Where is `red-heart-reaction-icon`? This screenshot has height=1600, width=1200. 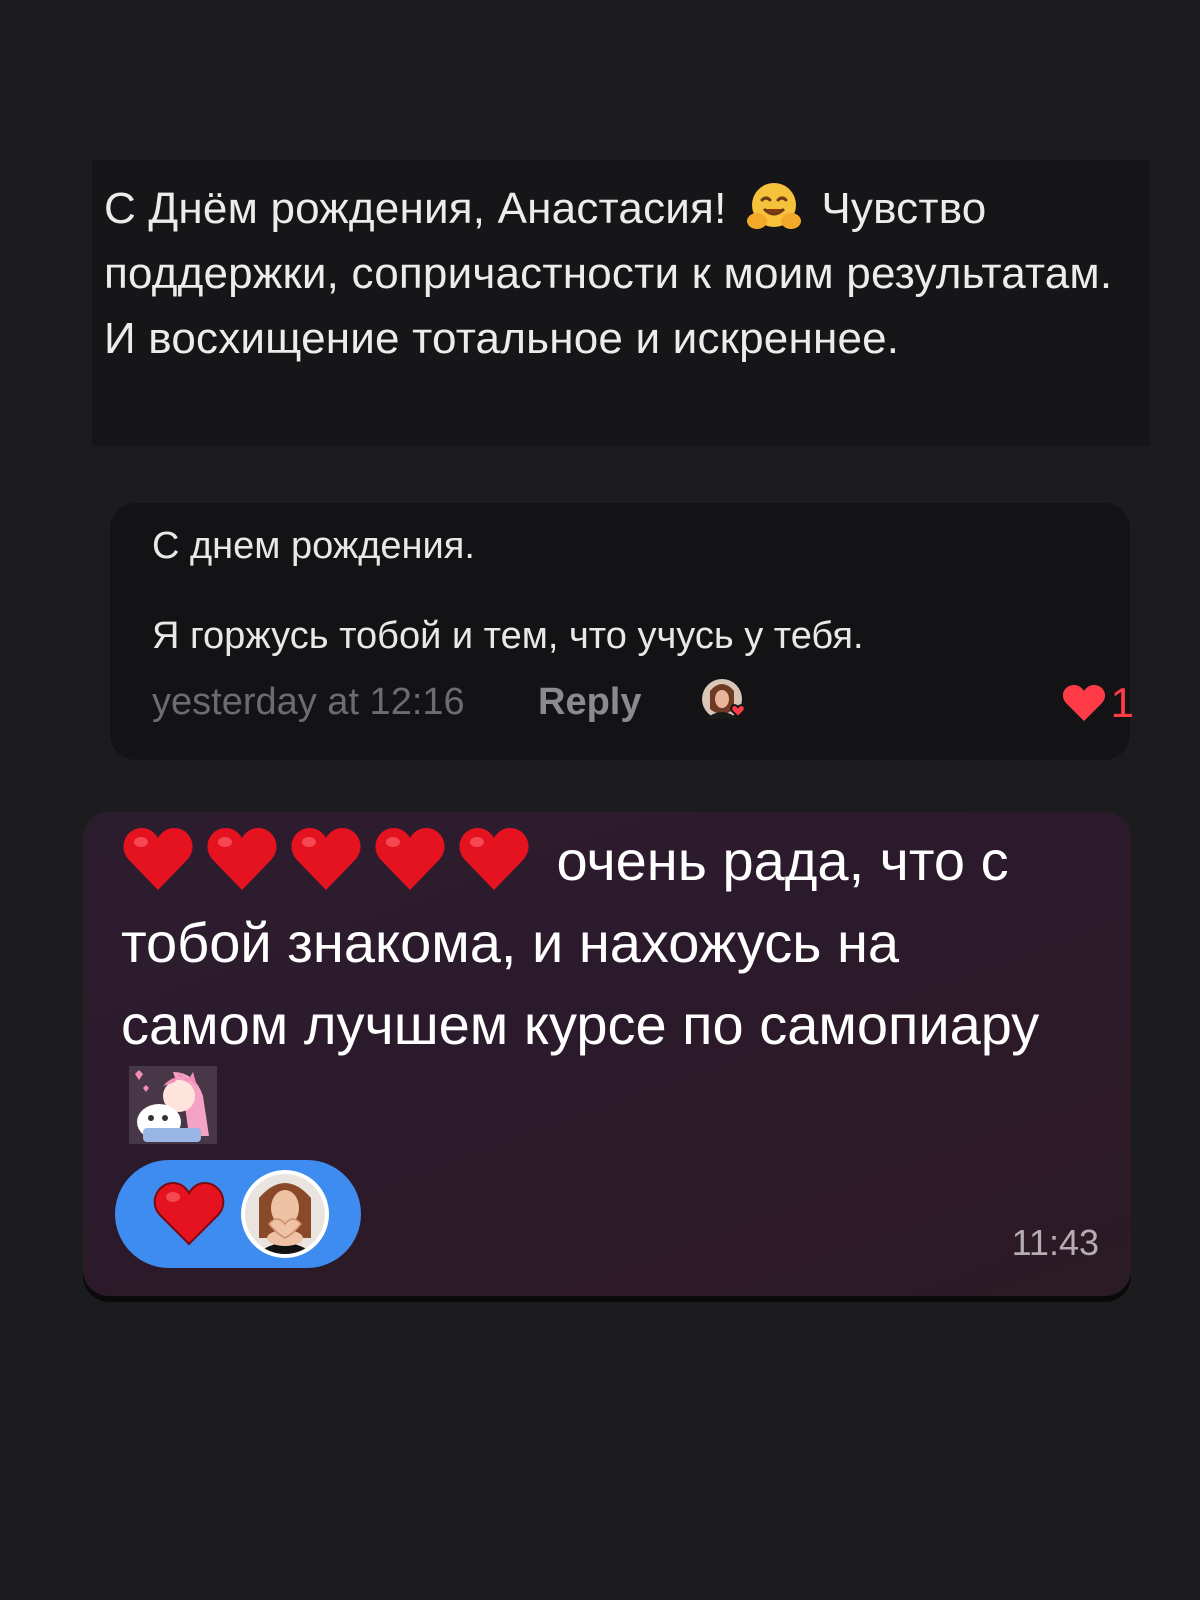
red-heart-reaction-icon is located at coordinates (189, 1213).